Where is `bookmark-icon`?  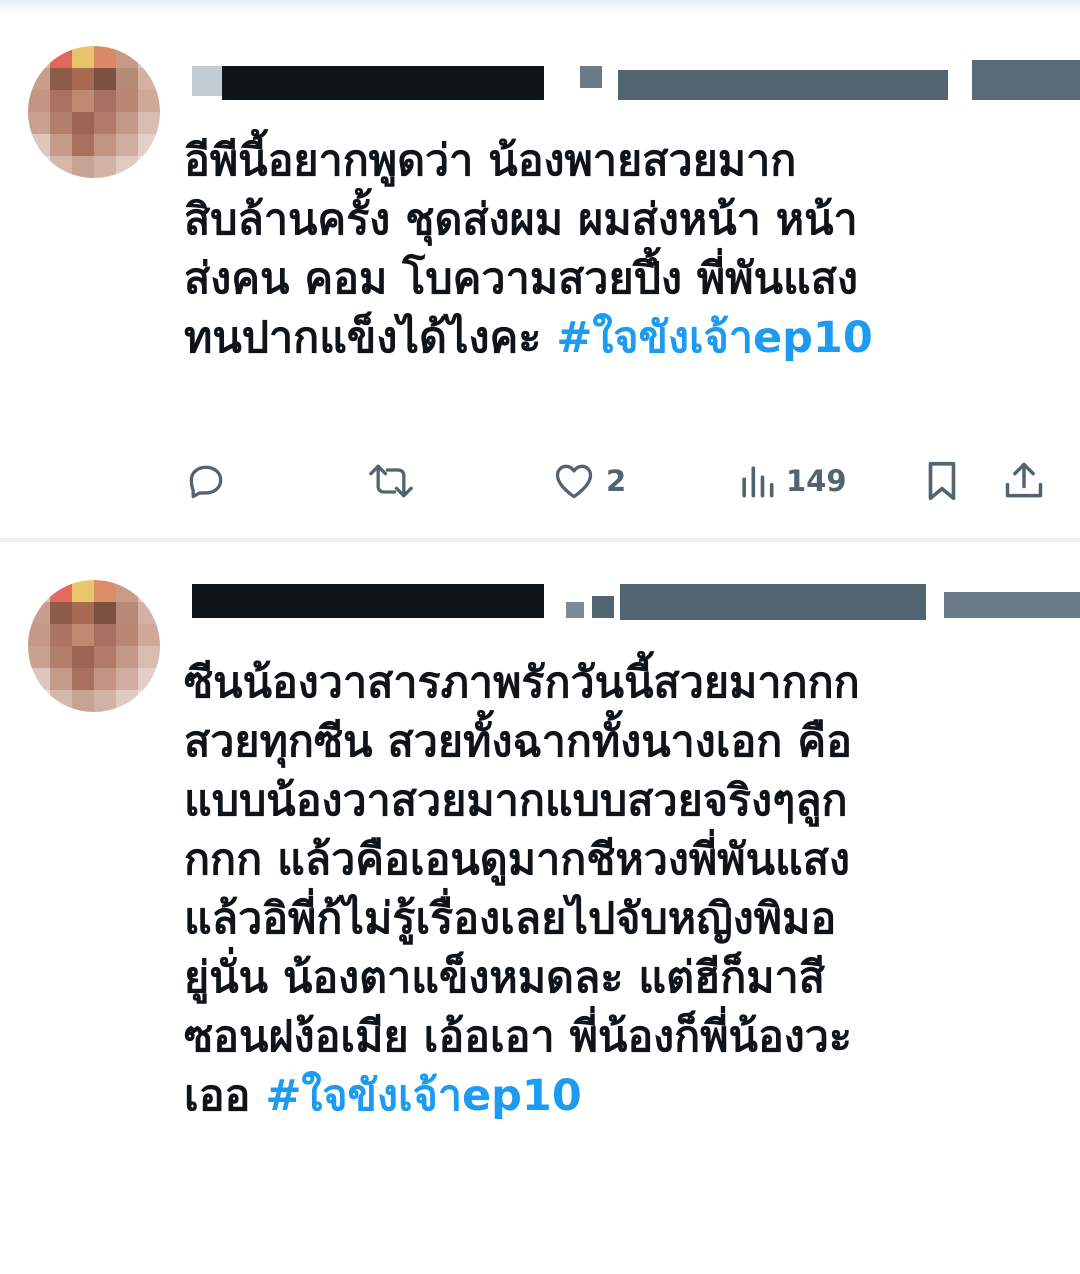 bookmark-icon is located at coordinates (942, 481).